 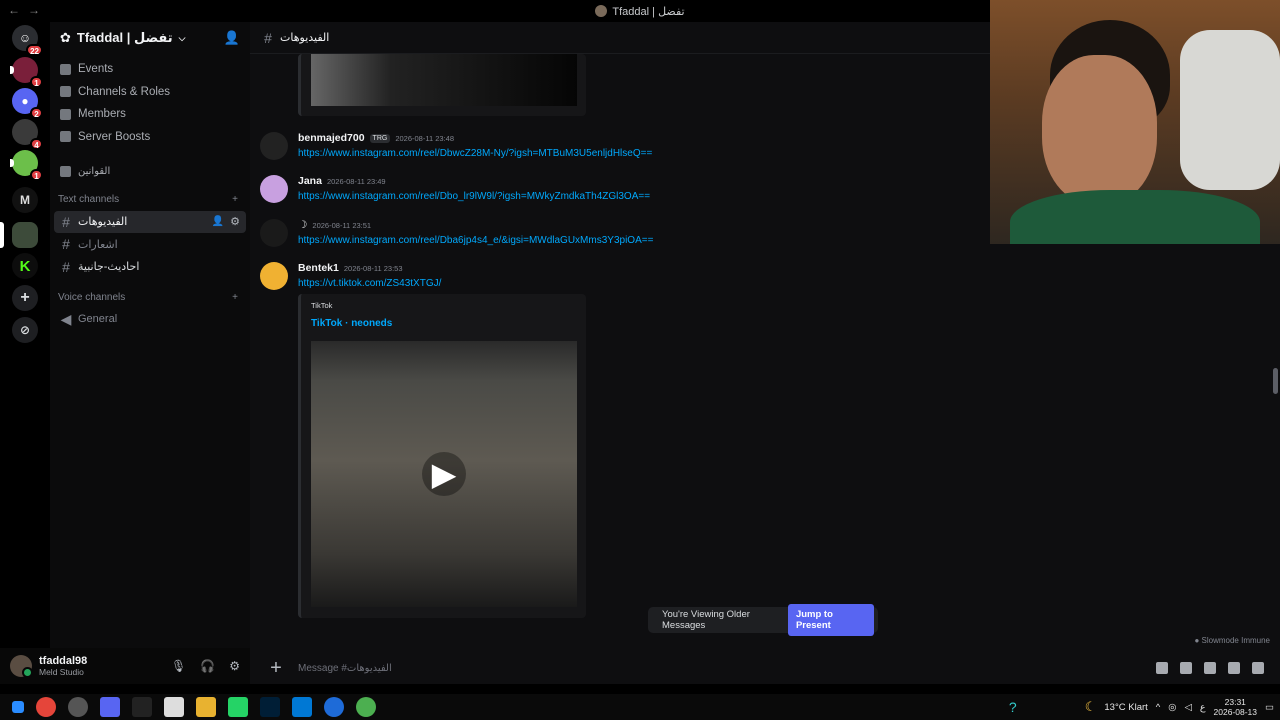 What do you see at coordinates (232, 38) in the screenshot?
I see `invite-people-icon: 👤` at bounding box center [232, 38].